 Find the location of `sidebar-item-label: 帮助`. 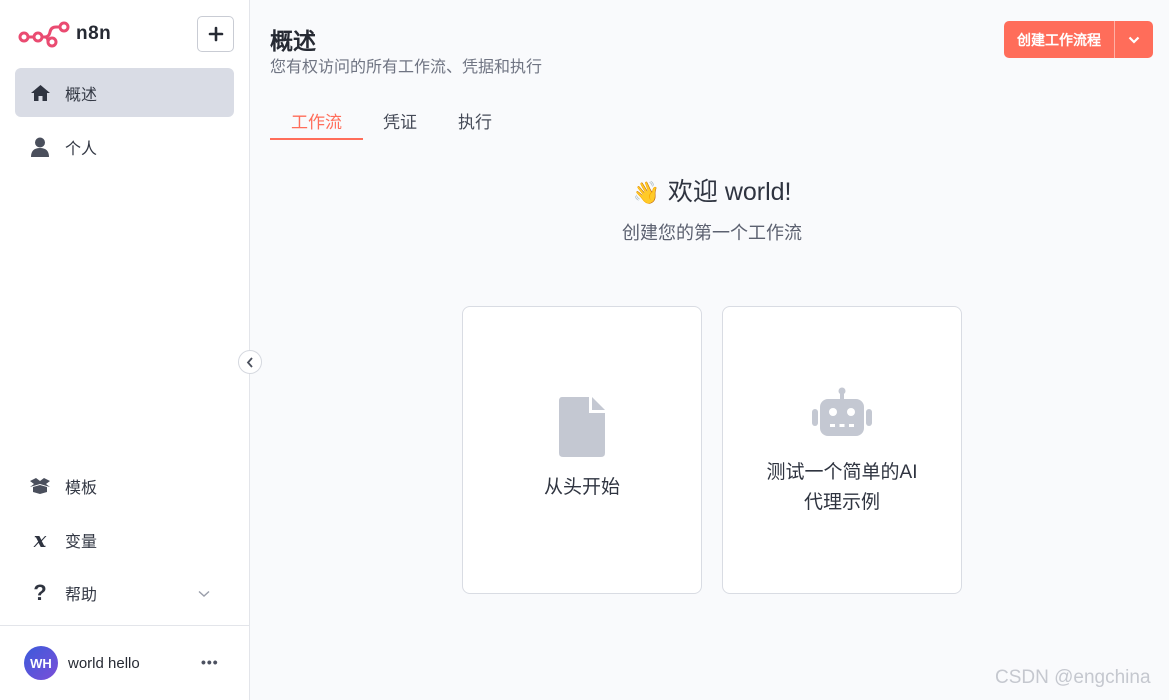

sidebar-item-label: 帮助 is located at coordinates (81, 595).